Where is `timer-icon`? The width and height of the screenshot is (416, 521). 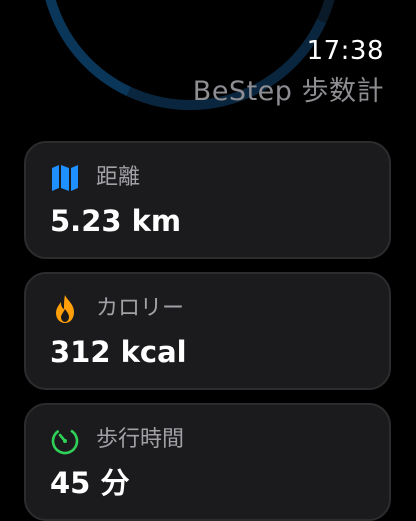 timer-icon is located at coordinates (65, 440).